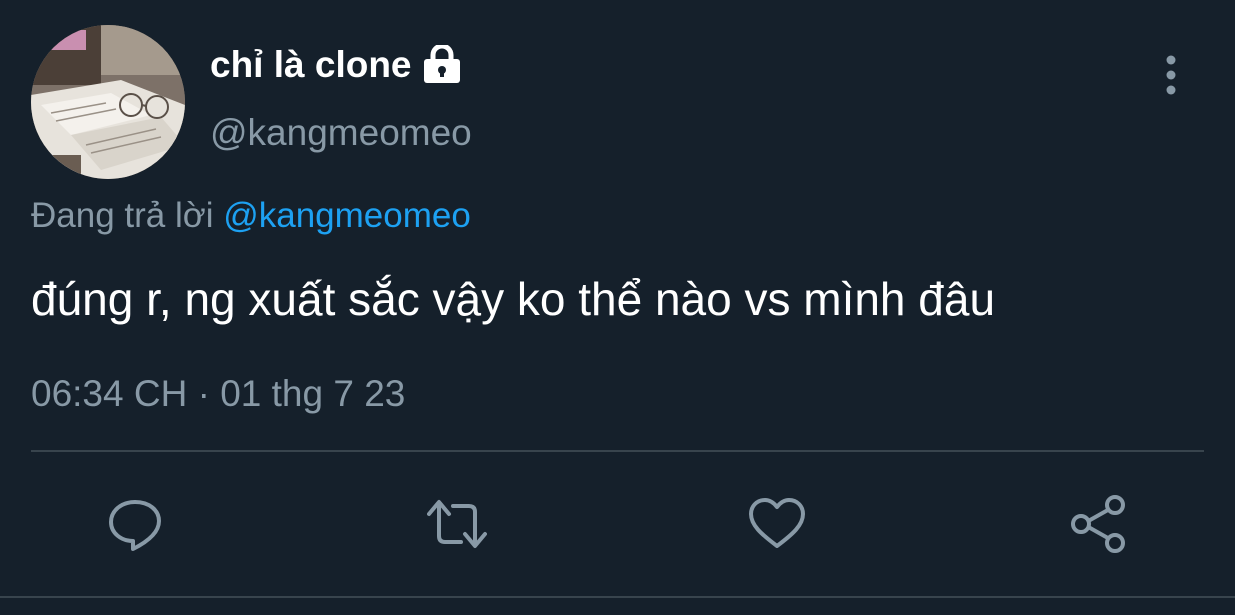  I want to click on share-button, so click(1099, 524).